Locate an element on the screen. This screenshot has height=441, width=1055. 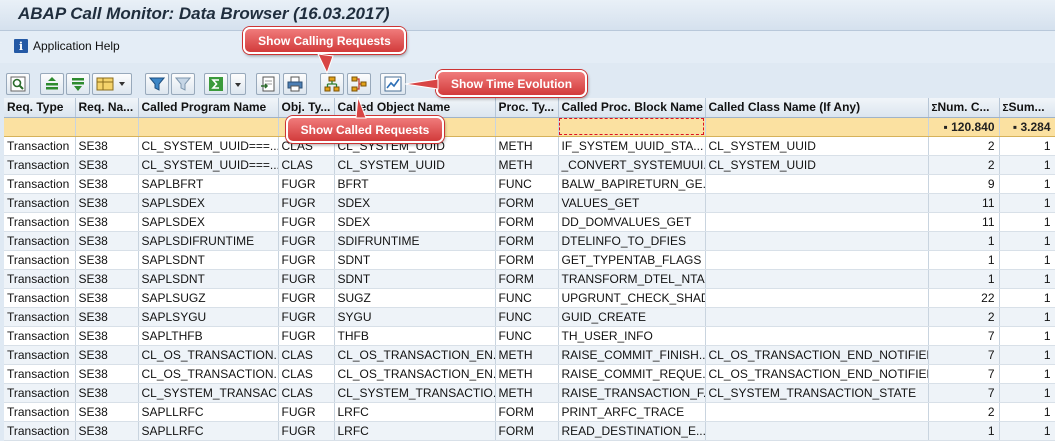
table-cell: SUGZ is located at coordinates (415, 298).